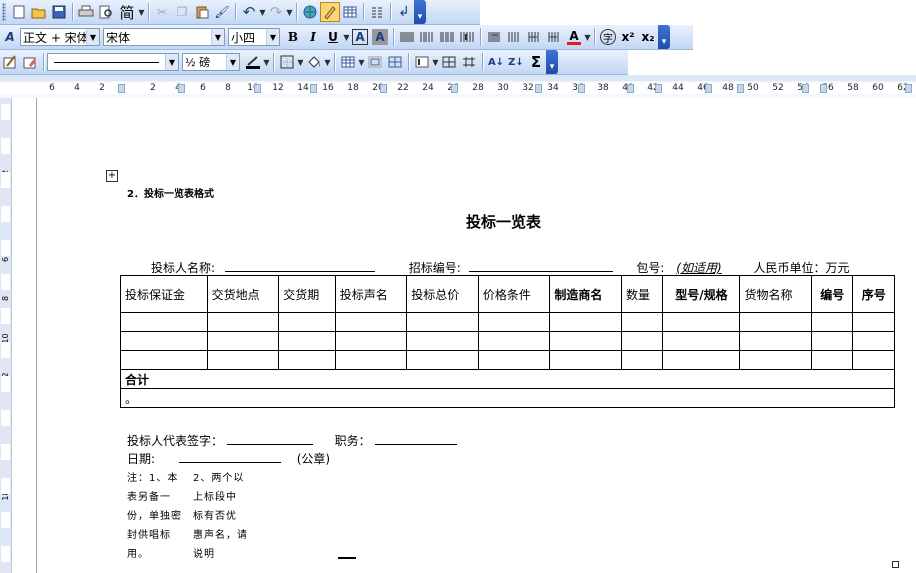 The height and width of the screenshot is (573, 916). I want to click on date-field, so click(229, 456).